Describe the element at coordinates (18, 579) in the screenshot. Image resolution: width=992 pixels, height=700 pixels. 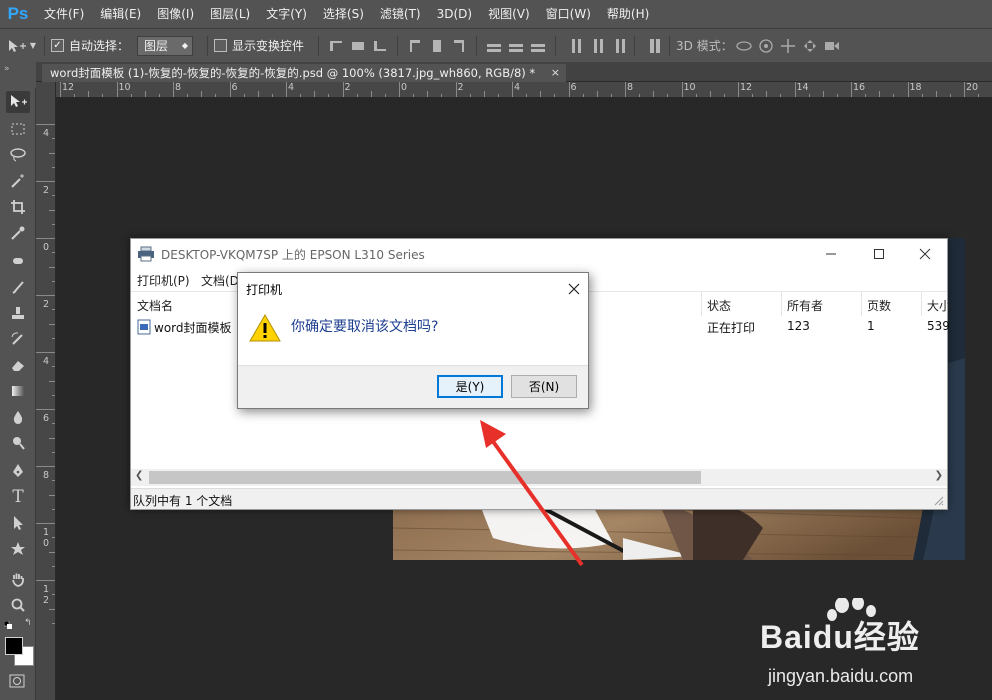
I see `hand-tool-icon` at that location.